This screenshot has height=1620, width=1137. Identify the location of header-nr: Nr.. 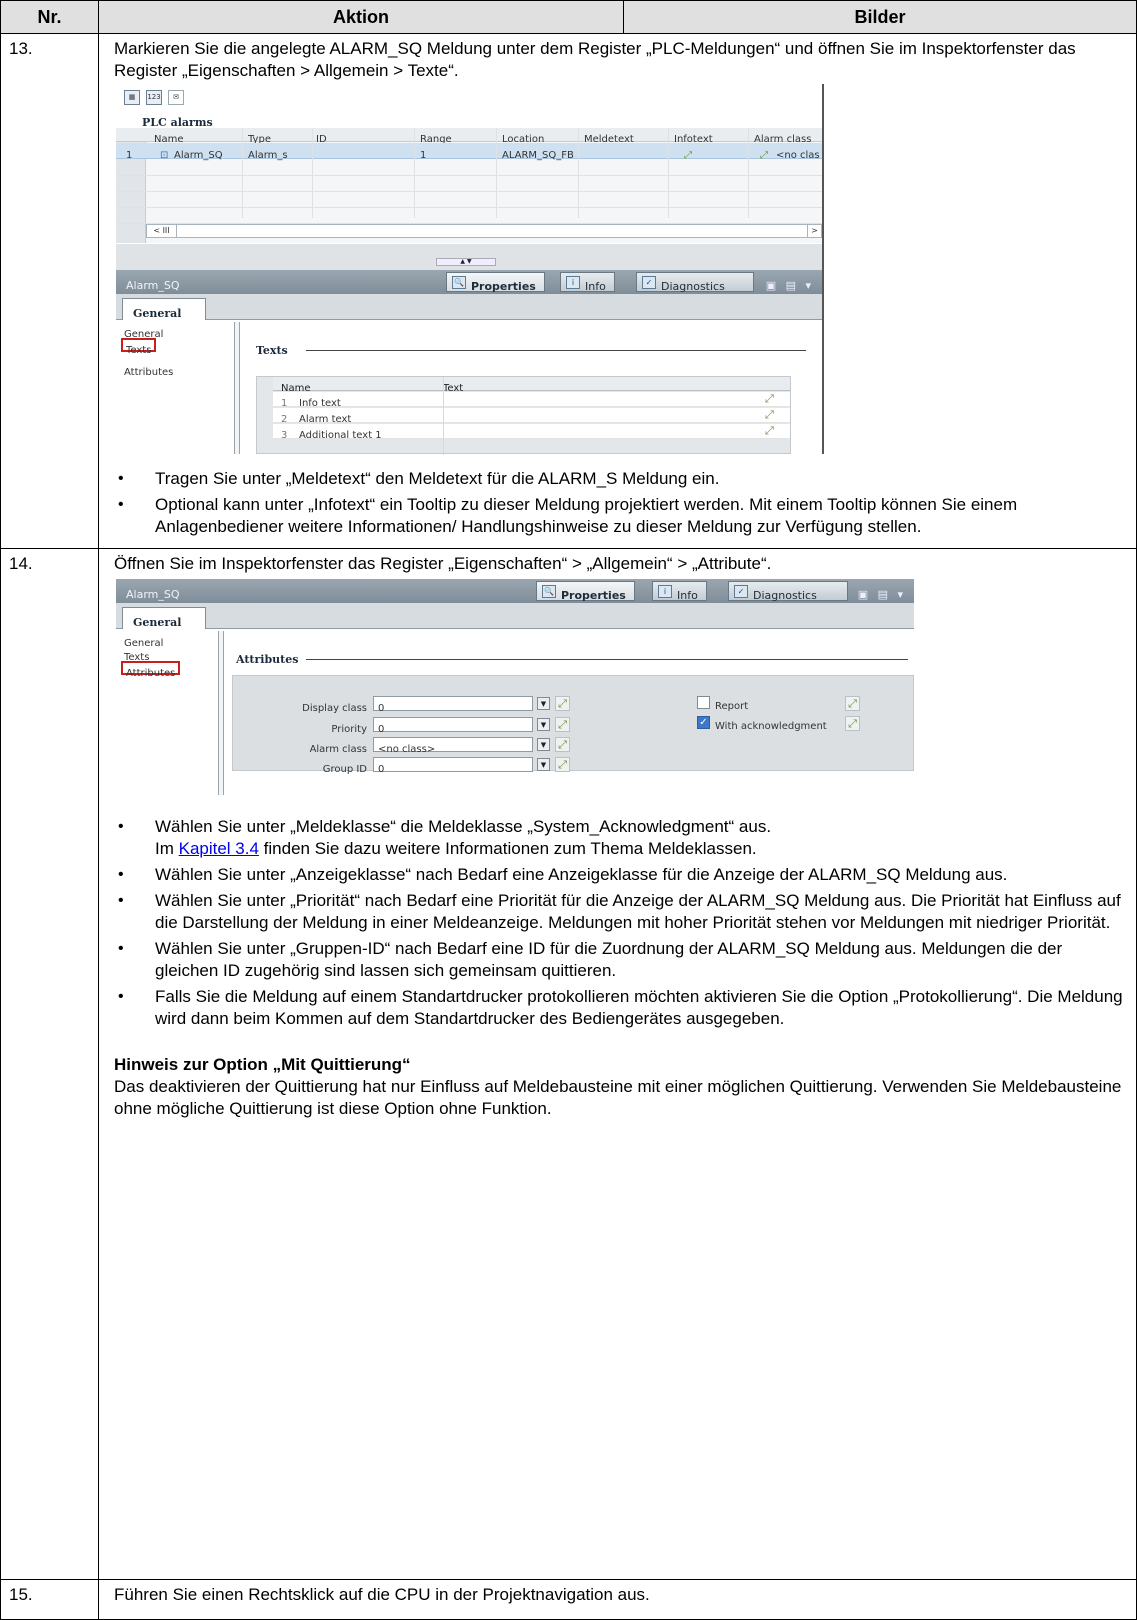
(49, 17).